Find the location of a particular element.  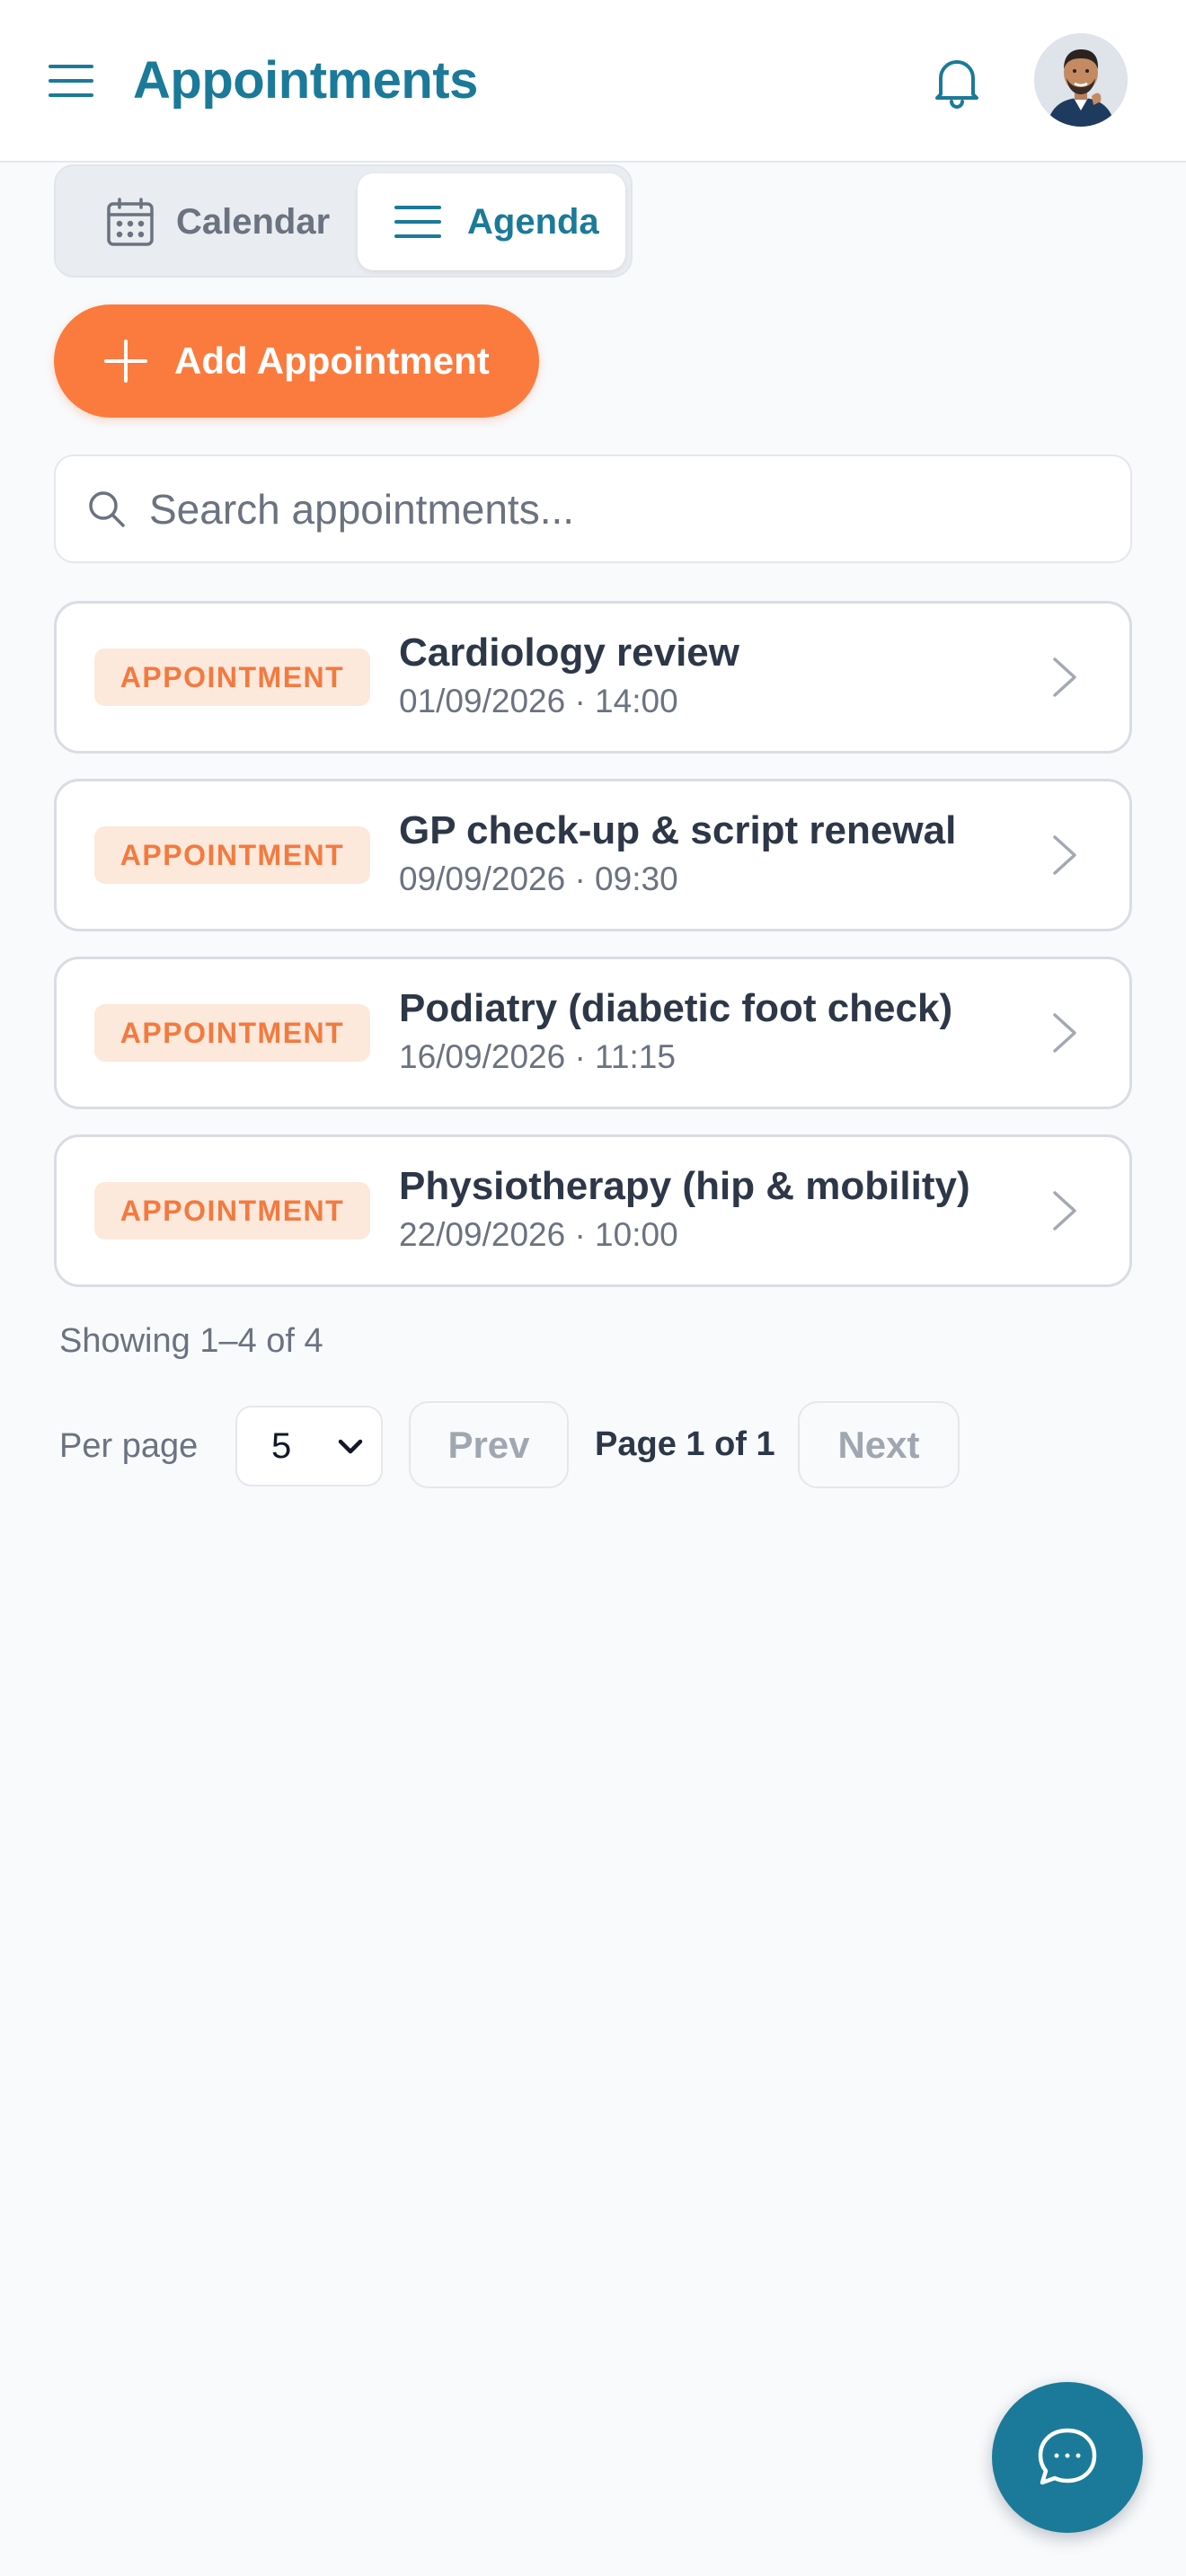

avatar-image is located at coordinates (1081, 80).